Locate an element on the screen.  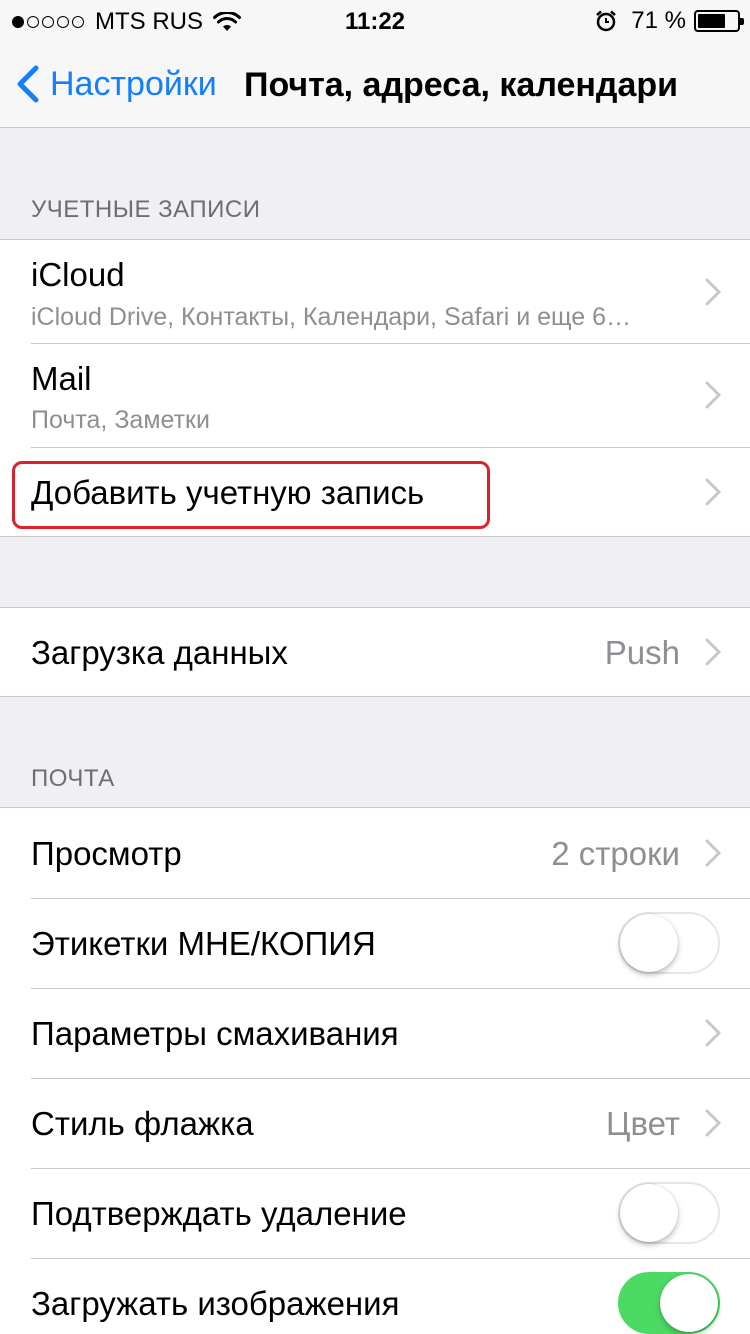
row-title: Подтверждать удаление is located at coordinates (219, 1213).